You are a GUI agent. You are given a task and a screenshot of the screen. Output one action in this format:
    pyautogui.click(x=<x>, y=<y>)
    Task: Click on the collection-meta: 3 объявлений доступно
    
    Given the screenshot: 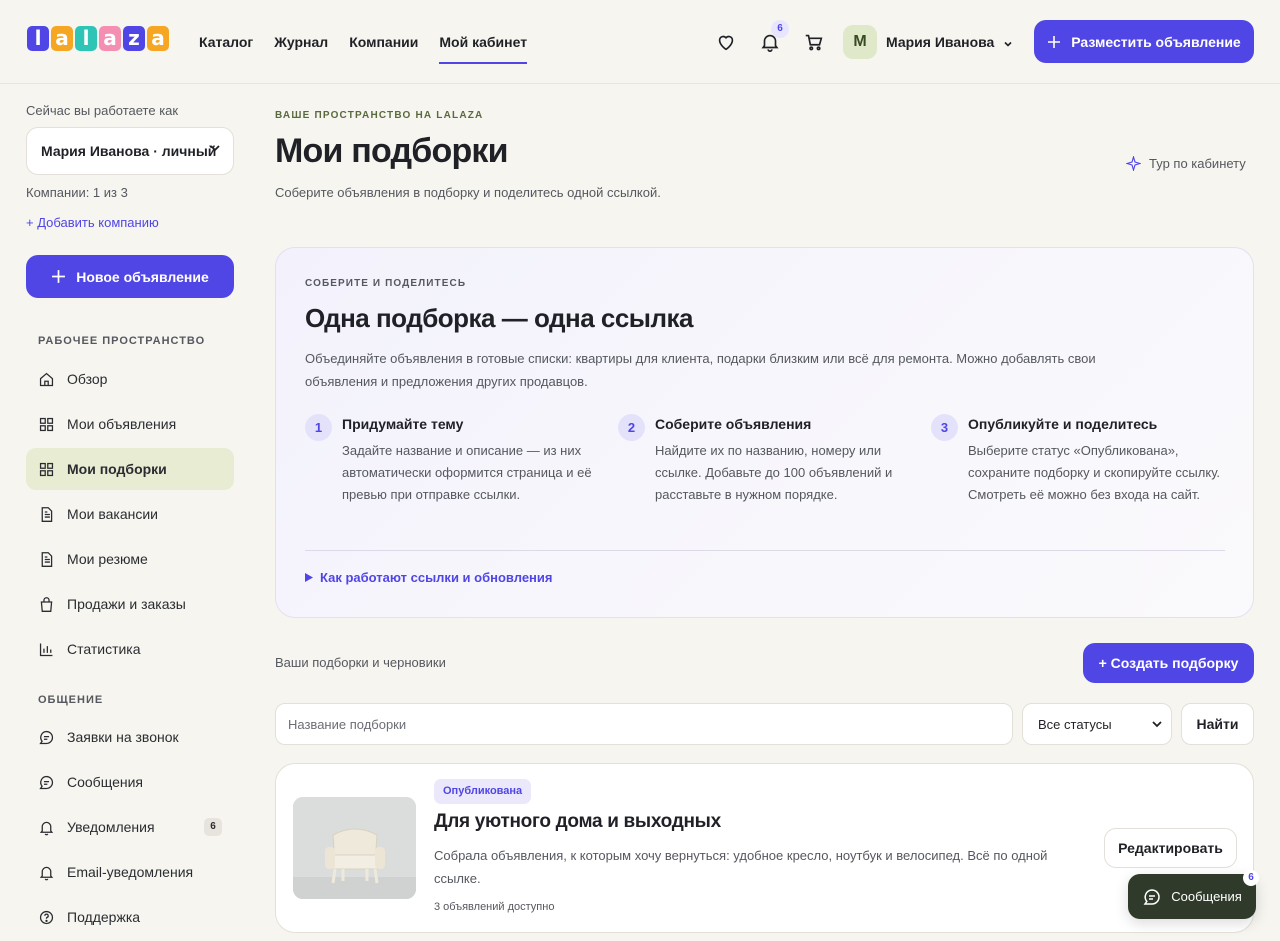 What is the action you would take?
    pyautogui.click(x=494, y=907)
    